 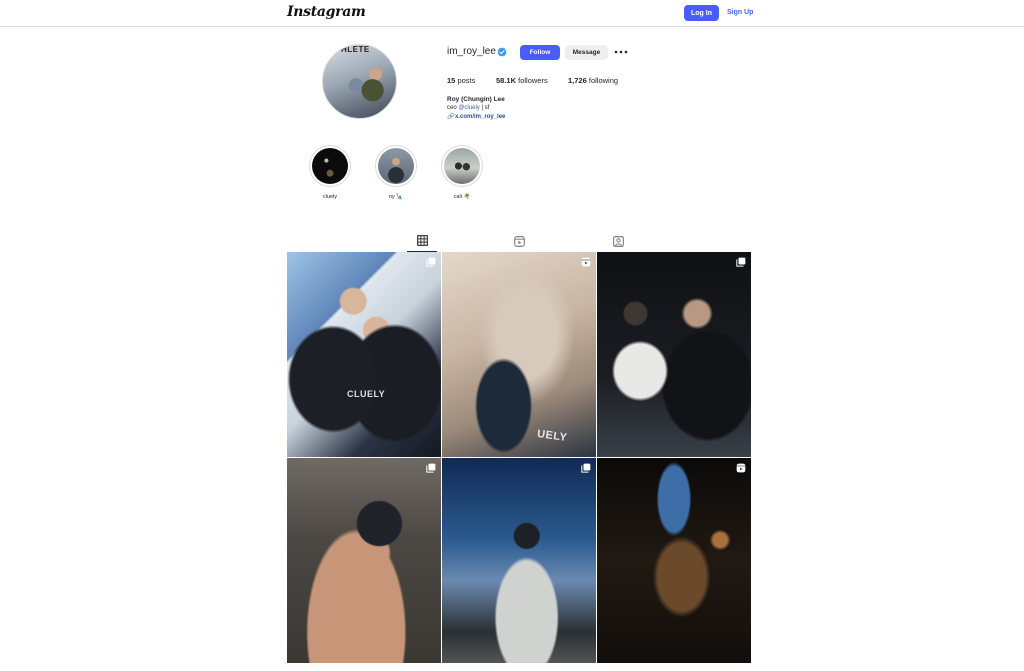 What do you see at coordinates (453, 108) in the screenshot?
I see `bio-prefix: ceo` at bounding box center [453, 108].